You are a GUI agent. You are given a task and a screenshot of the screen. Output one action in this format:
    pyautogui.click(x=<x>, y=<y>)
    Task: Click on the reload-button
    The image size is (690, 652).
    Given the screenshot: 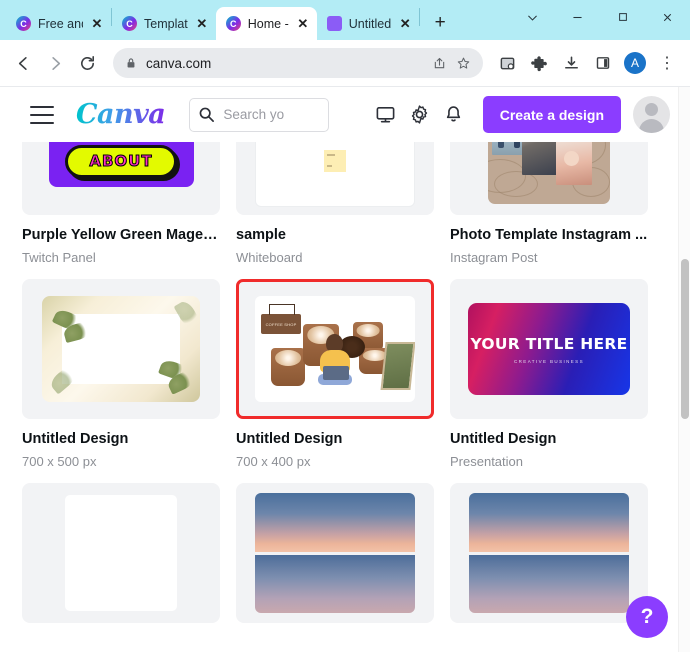 What is the action you would take?
    pyautogui.click(x=87, y=63)
    